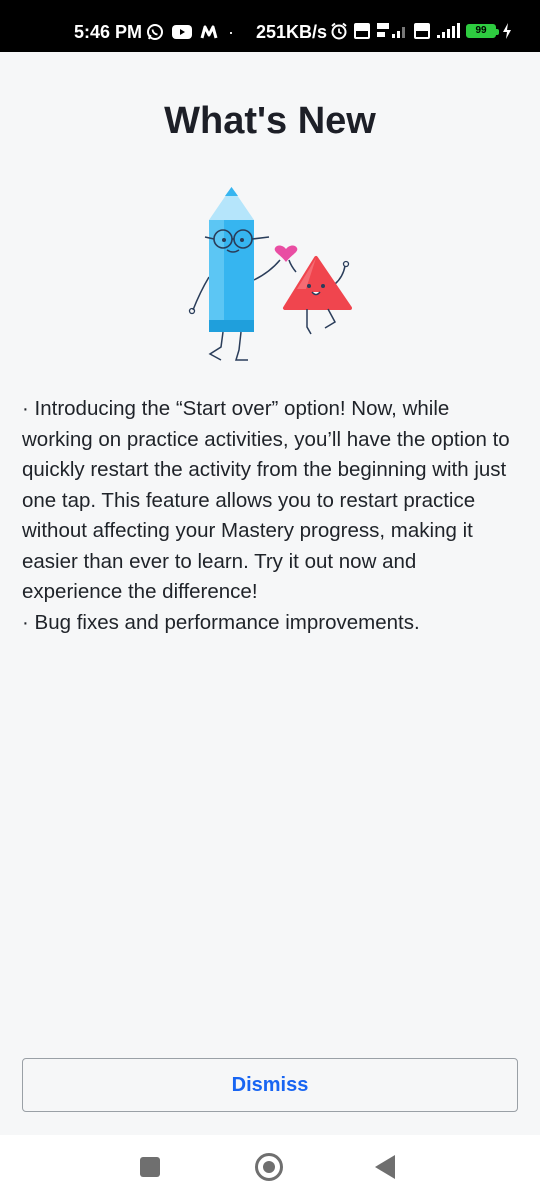 This screenshot has width=540, height=1200. What do you see at coordinates (270, 121) in the screenshot?
I see `page-title: What's New` at bounding box center [270, 121].